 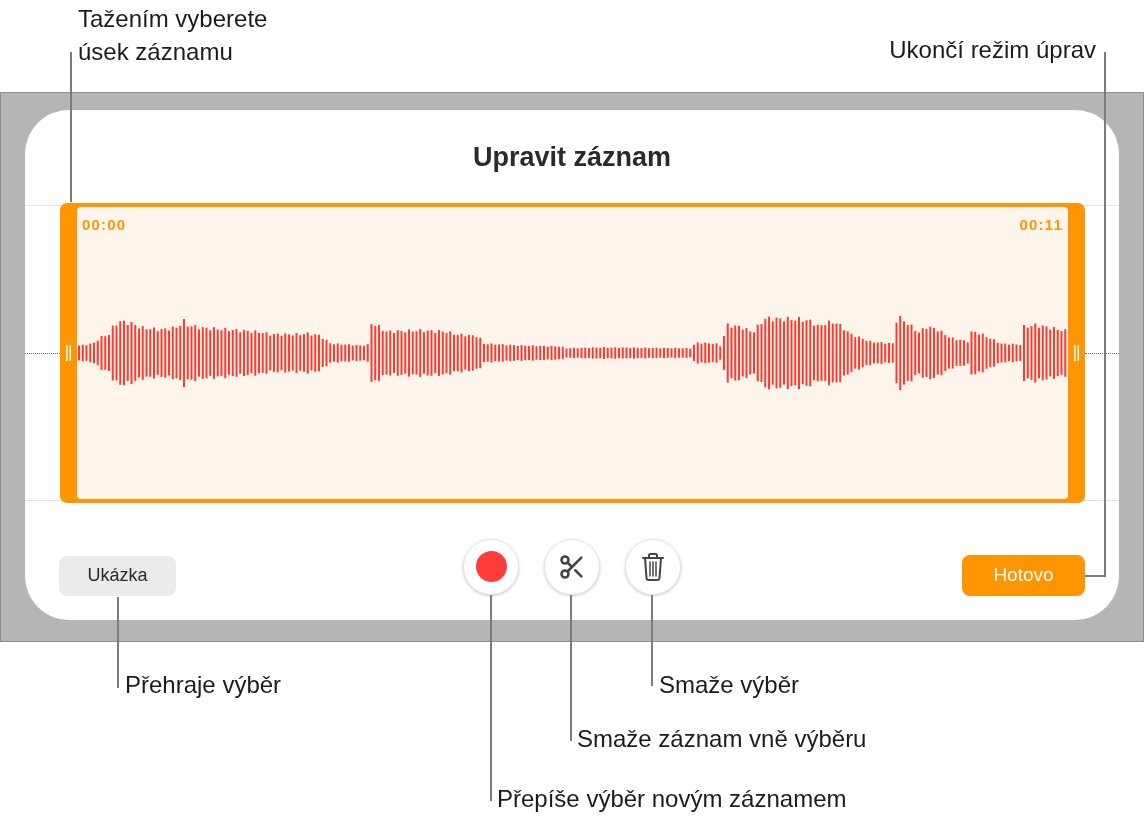 I want to click on record-icon, so click(x=491, y=566).